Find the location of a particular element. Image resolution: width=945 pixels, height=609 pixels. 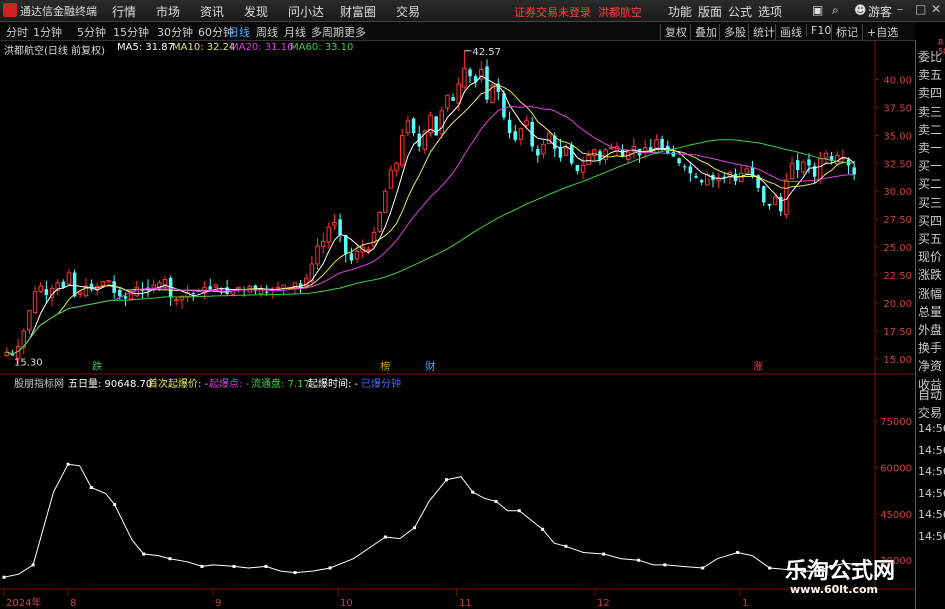

tool-button-2: 多股 is located at coordinates (732, 32).